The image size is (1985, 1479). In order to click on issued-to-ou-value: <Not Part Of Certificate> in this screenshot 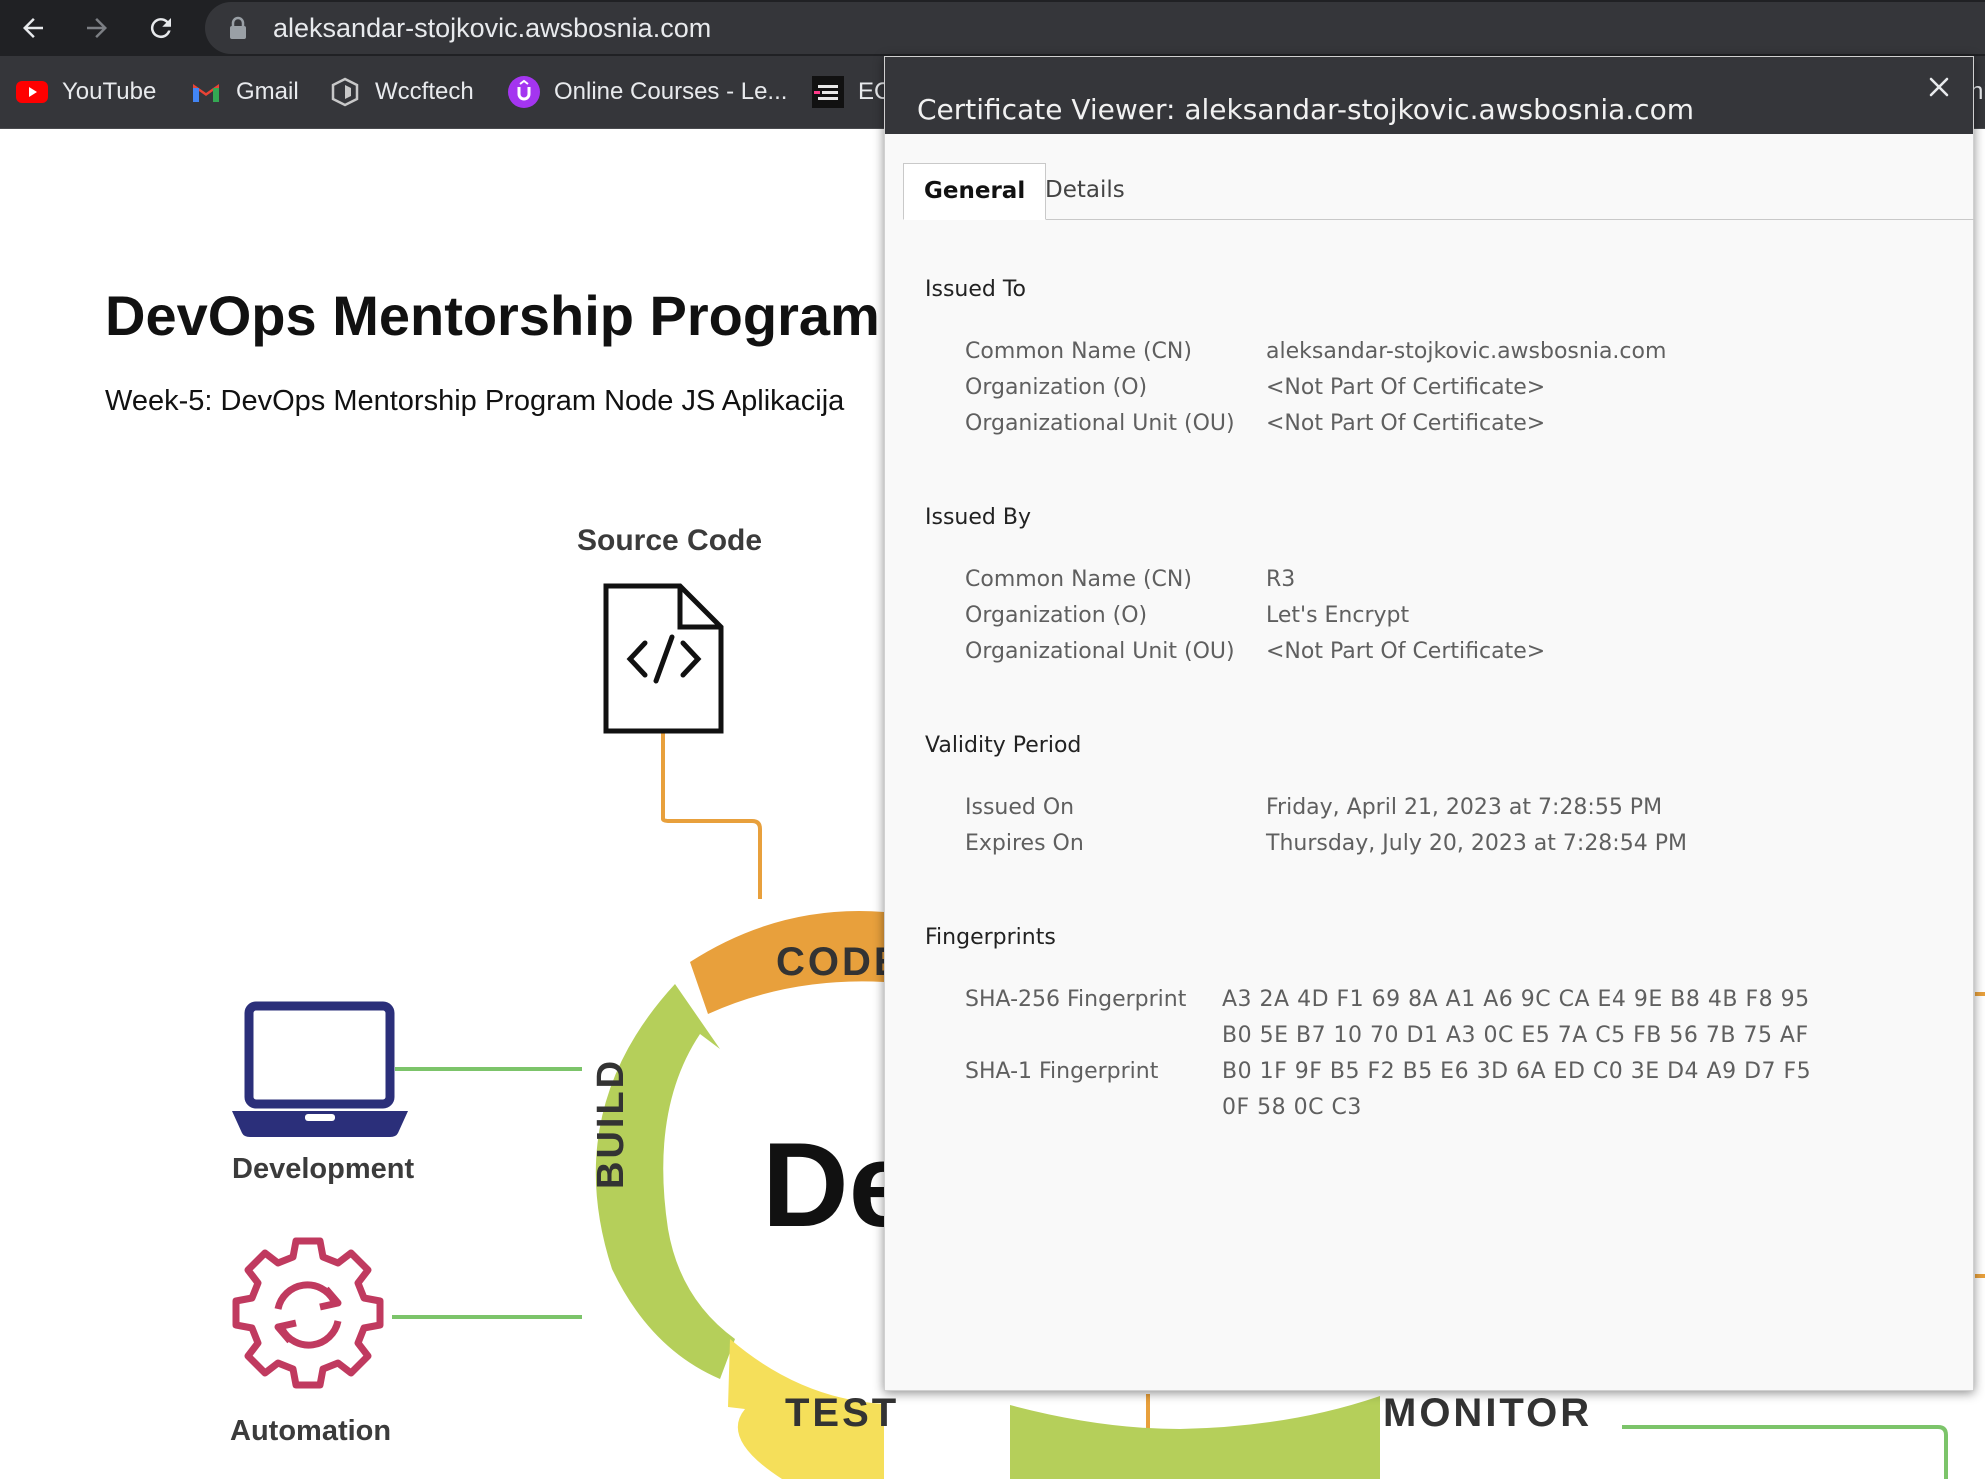, I will do `click(1406, 423)`.